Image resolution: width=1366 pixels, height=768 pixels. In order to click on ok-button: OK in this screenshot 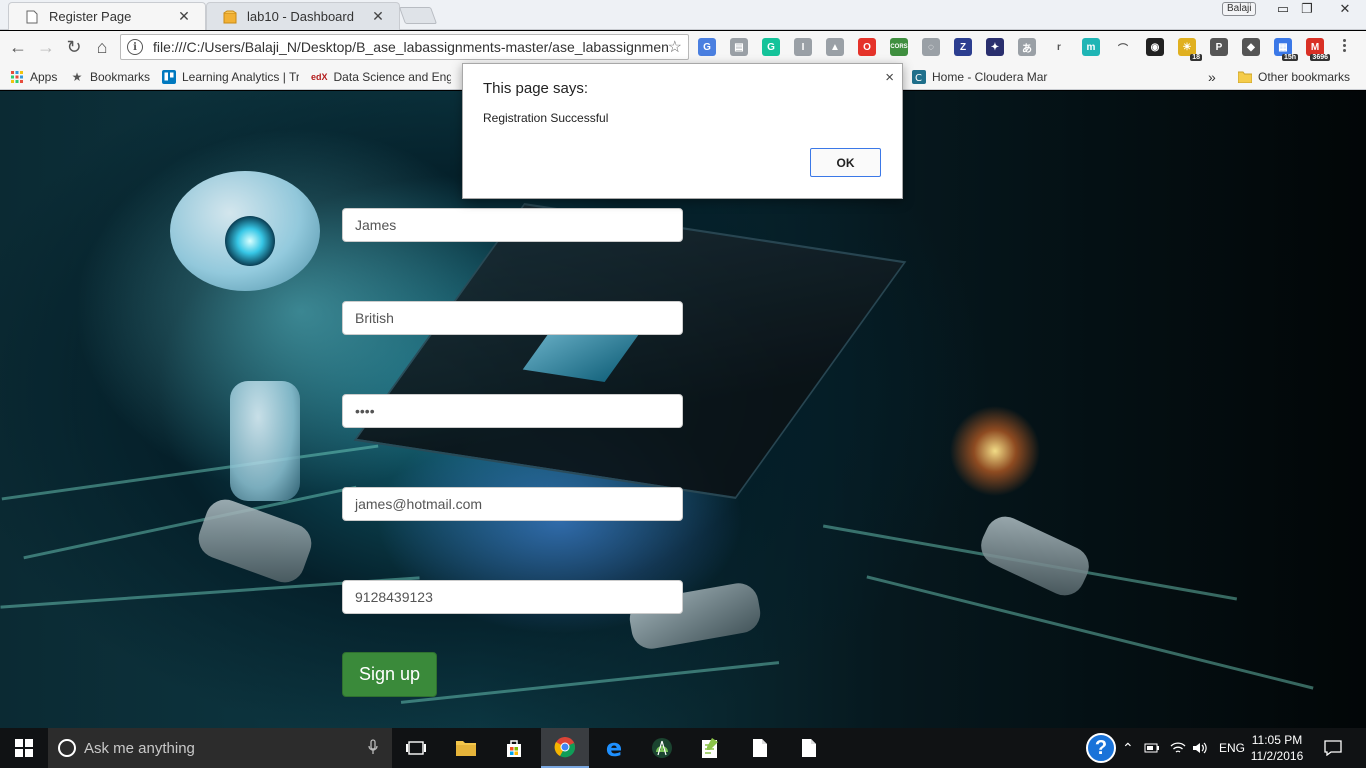, I will do `click(845, 162)`.